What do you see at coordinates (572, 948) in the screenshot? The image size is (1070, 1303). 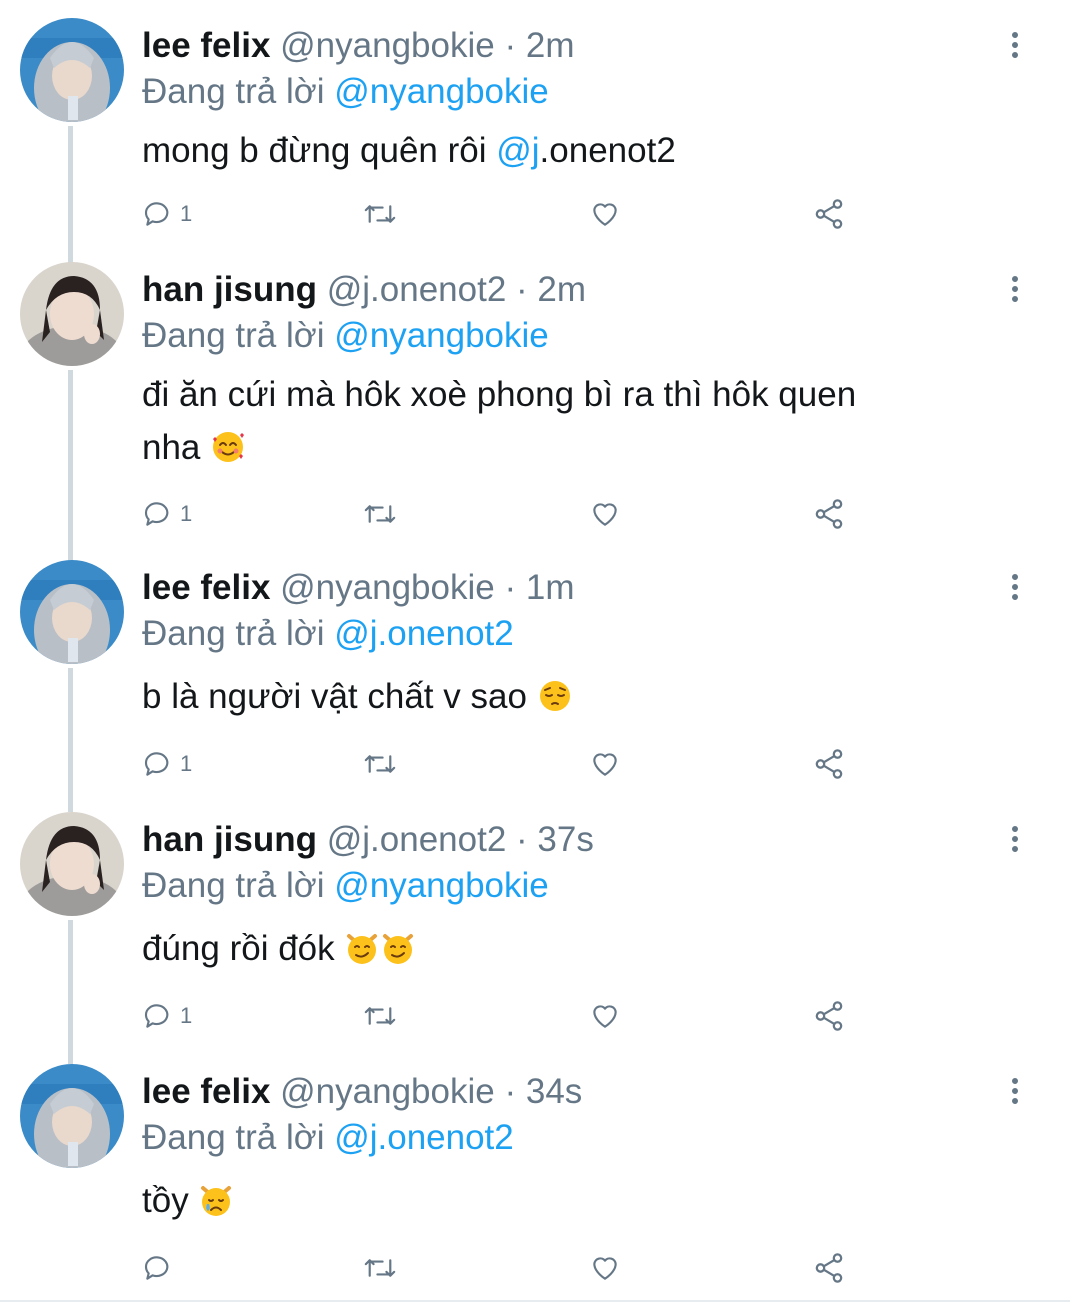 I see `tweet-text: đúng rồi đók` at bounding box center [572, 948].